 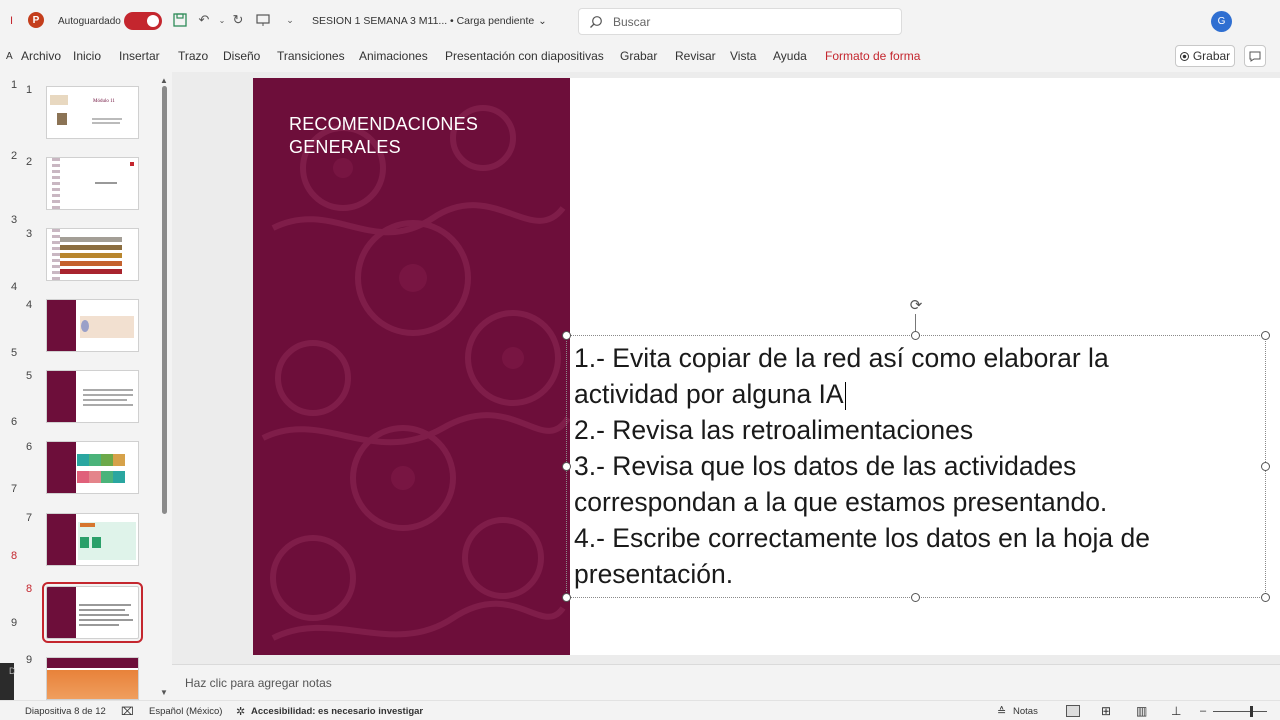 I want to click on slide-number: 1, so click(x=14, y=85).